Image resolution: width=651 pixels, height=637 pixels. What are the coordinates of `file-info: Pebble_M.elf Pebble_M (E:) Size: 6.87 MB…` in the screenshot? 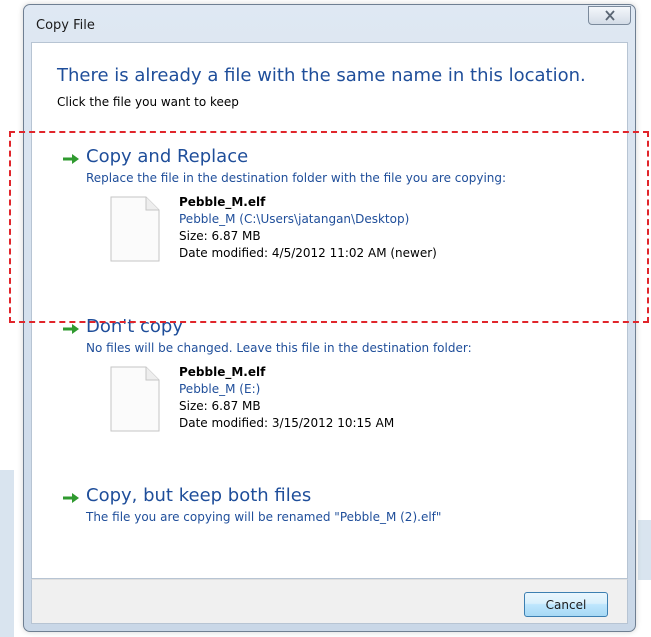 It's located at (286, 398).